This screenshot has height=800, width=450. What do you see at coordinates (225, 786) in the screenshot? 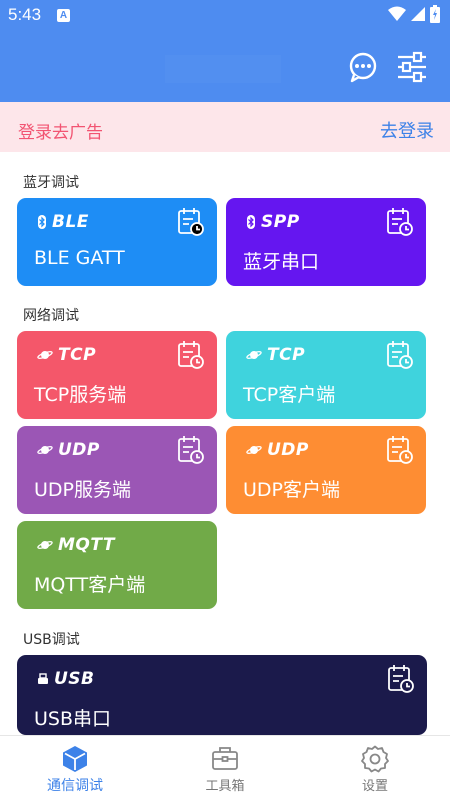
I see `nav-label: 工具箱` at bounding box center [225, 786].